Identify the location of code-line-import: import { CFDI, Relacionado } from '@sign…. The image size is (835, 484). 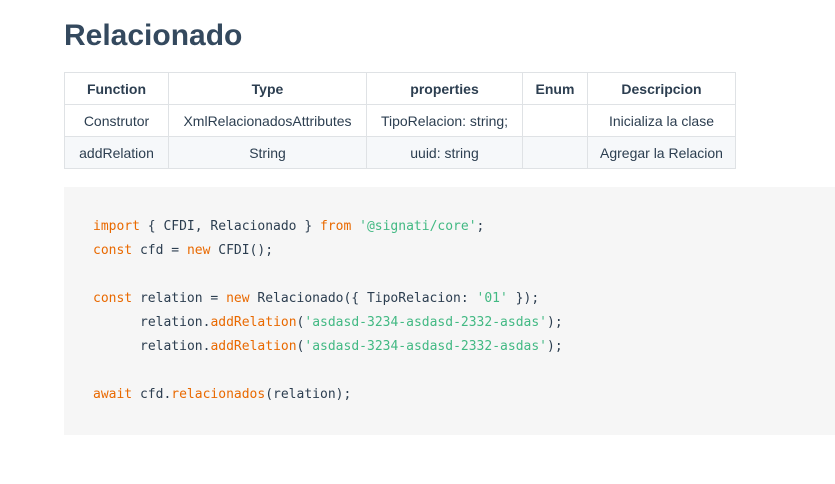
(328, 227).